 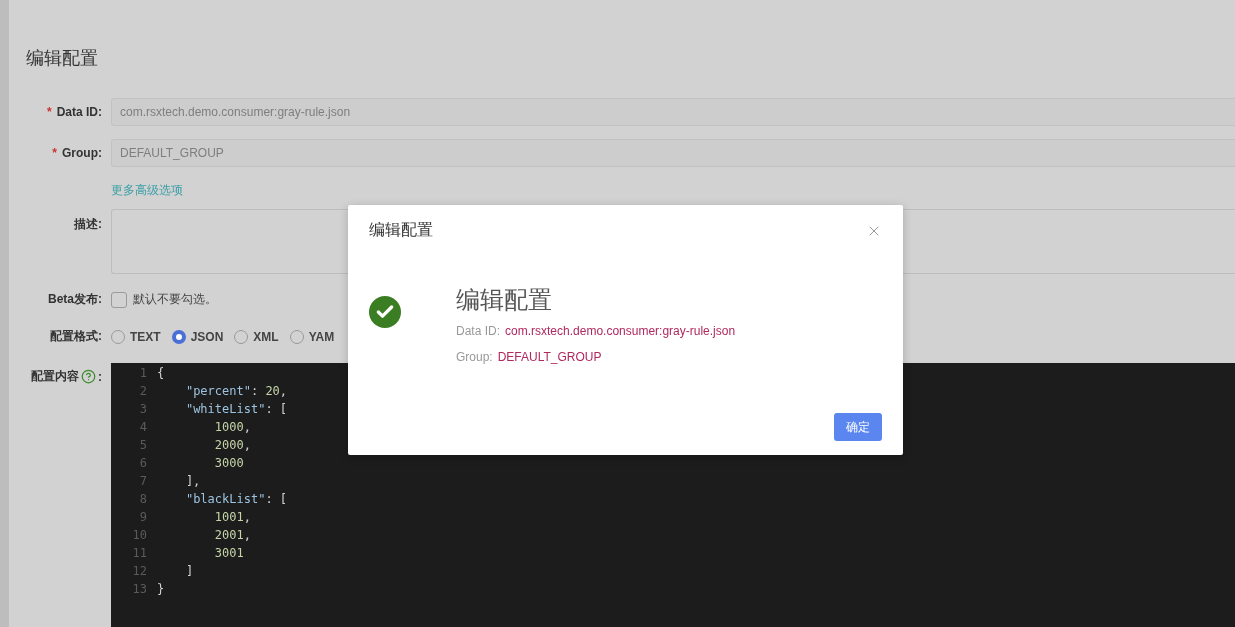 I want to click on line-number: 4, so click(x=143, y=427).